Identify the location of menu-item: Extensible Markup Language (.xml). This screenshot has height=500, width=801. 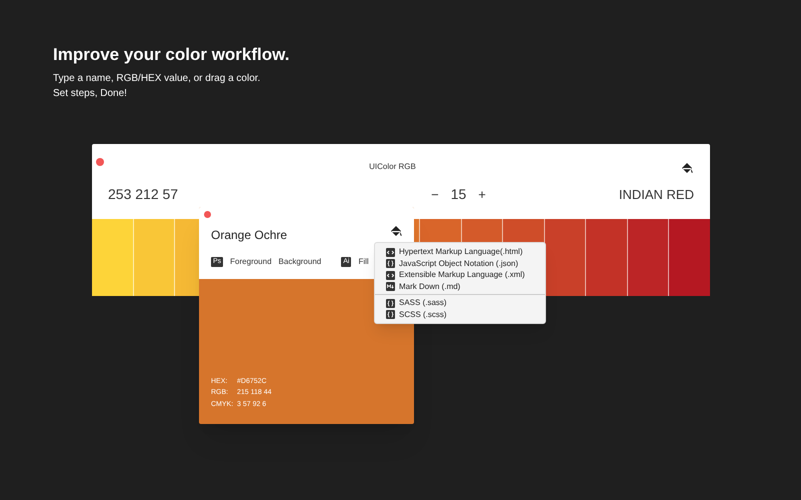
(460, 275).